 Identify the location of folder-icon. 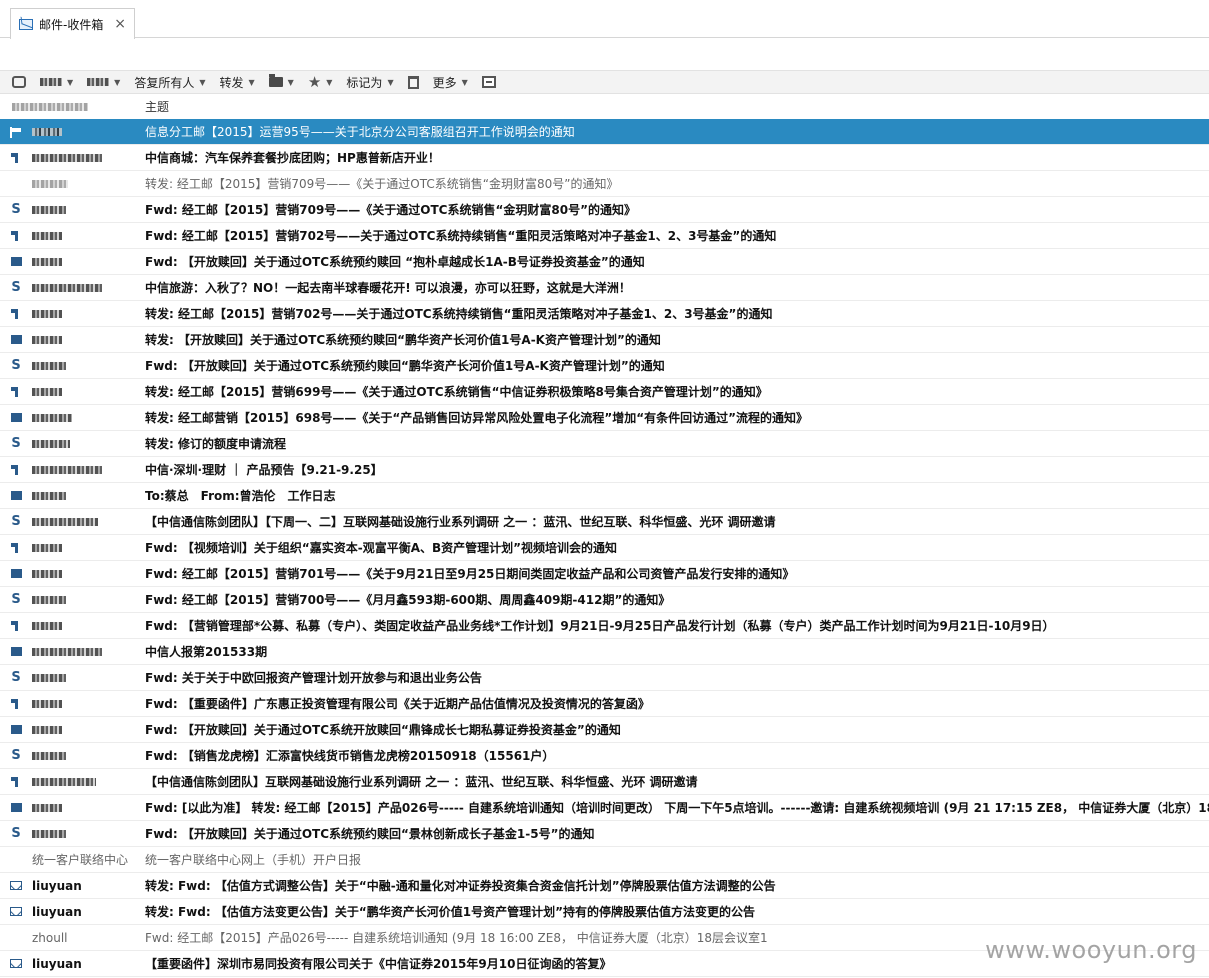
(275, 80).